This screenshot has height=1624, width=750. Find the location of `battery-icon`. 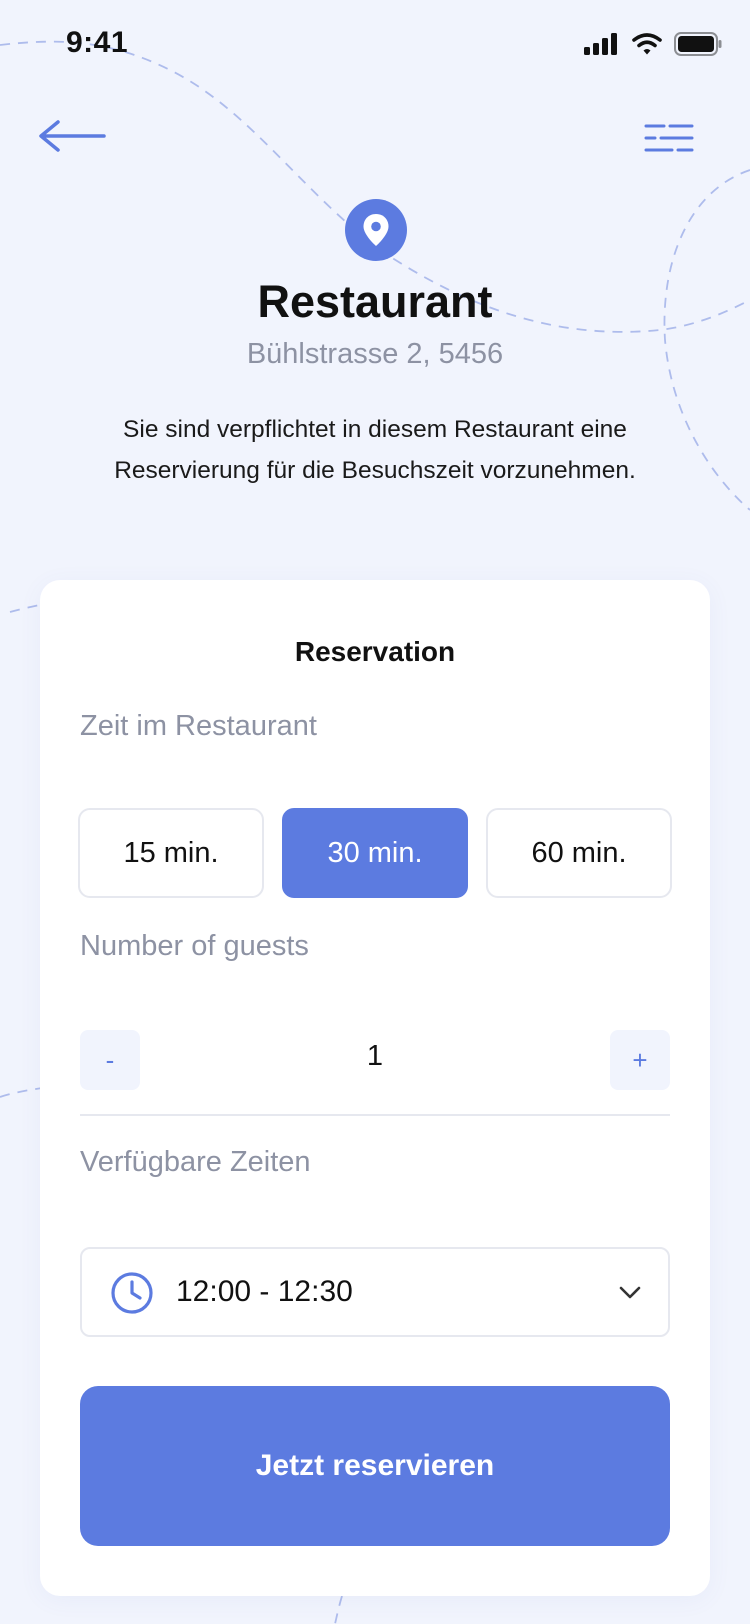

battery-icon is located at coordinates (698, 44).